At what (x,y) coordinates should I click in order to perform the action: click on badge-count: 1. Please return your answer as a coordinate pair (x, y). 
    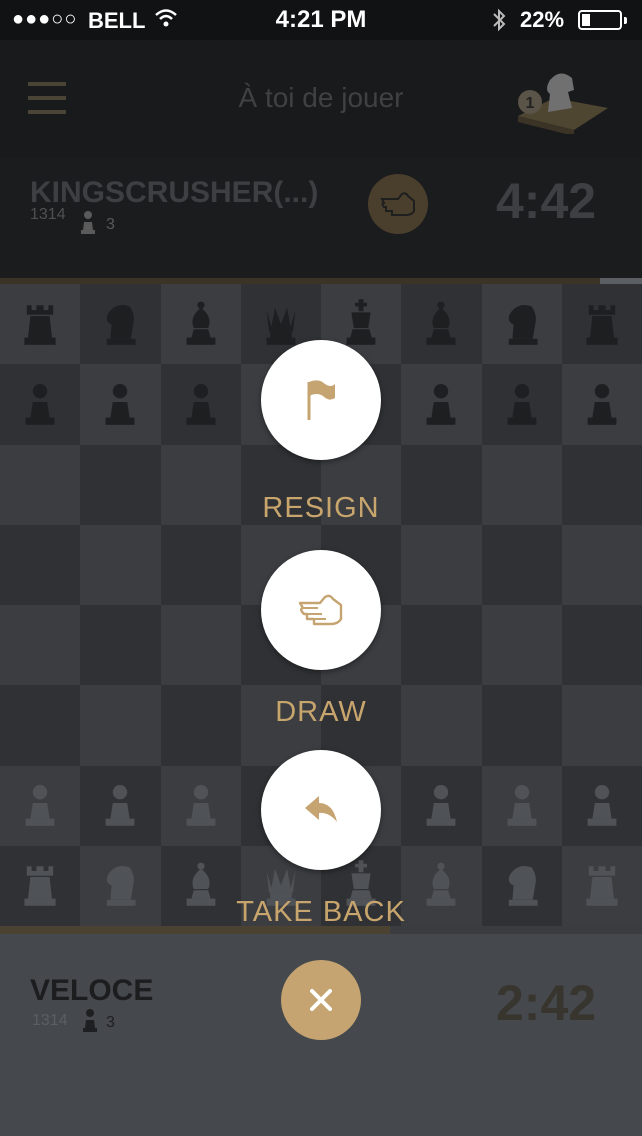
    Looking at the image, I should click on (530, 103).